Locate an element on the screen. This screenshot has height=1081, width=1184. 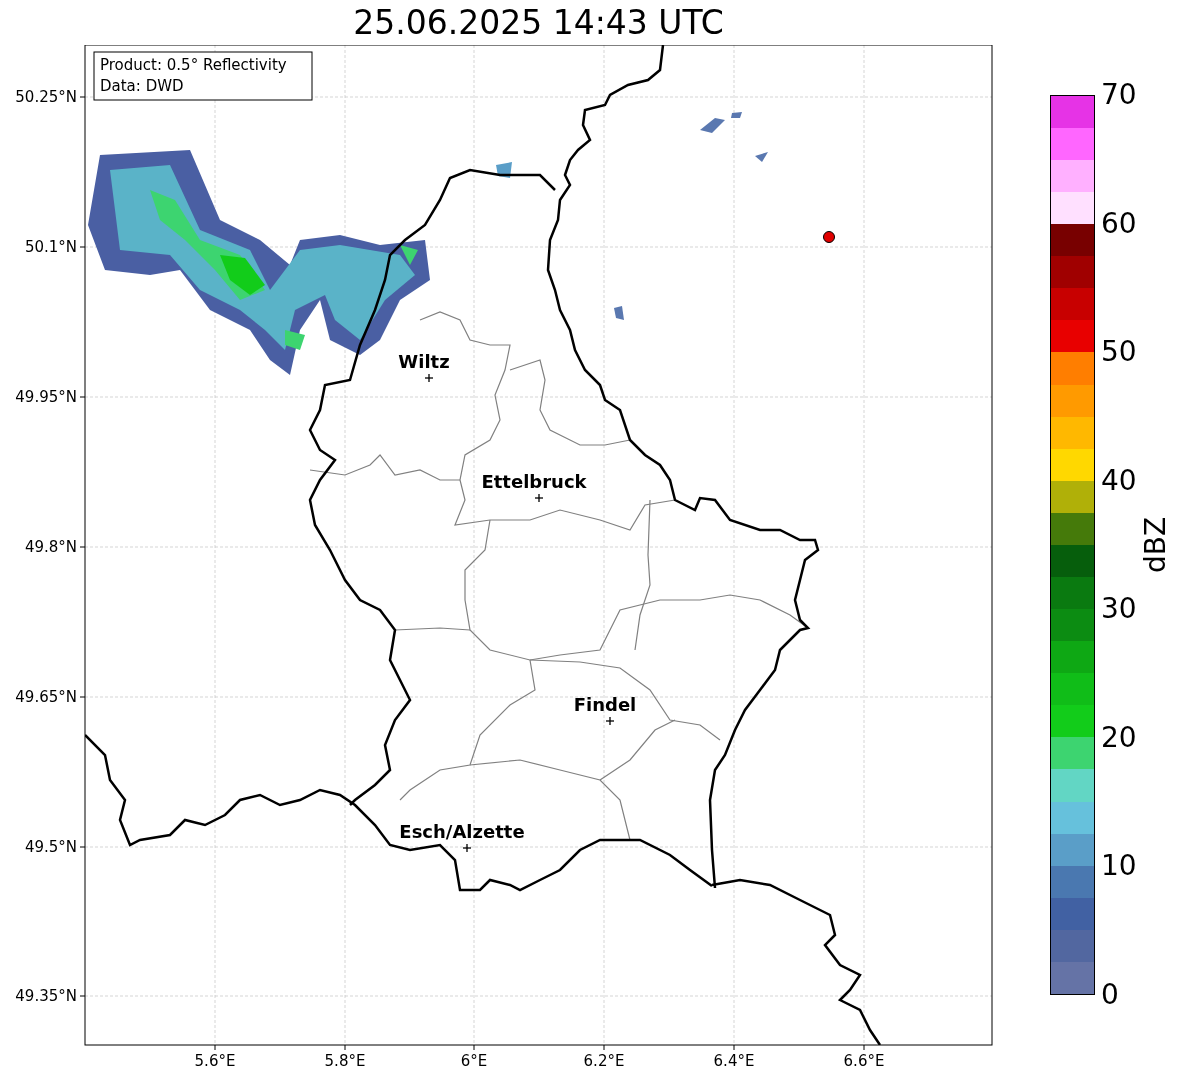
chart-title: 25.06.2025 14:43 UTC is located at coordinates (538, 22).